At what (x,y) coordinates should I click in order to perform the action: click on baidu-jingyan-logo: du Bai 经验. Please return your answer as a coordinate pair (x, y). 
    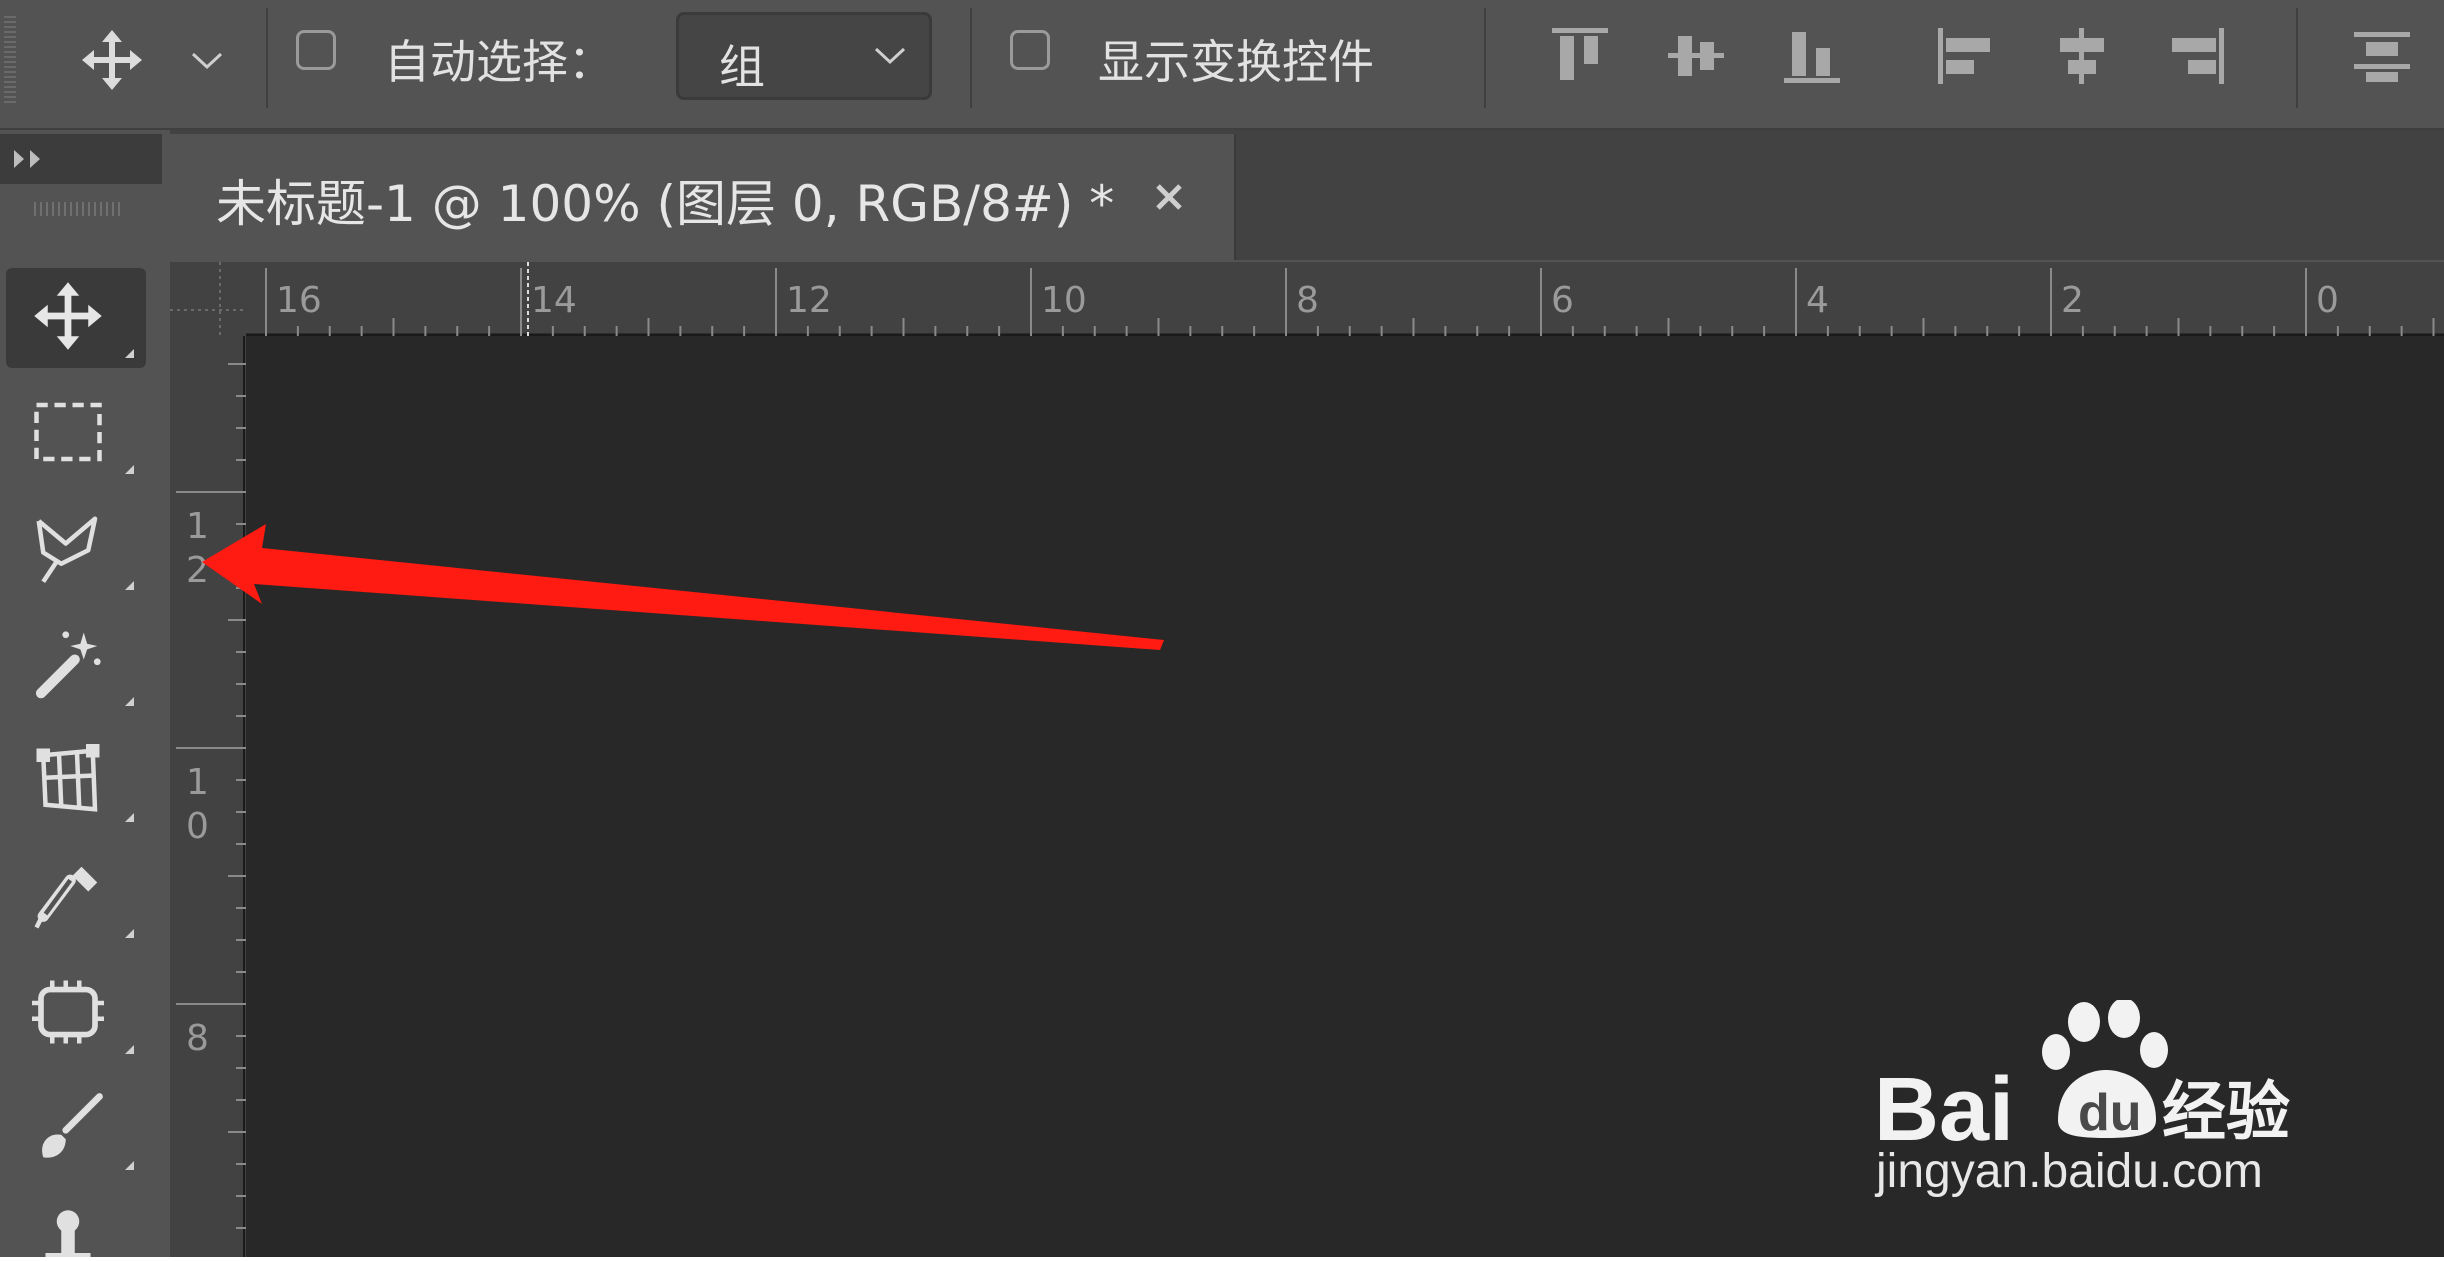
    Looking at the image, I should click on (2082, 1080).